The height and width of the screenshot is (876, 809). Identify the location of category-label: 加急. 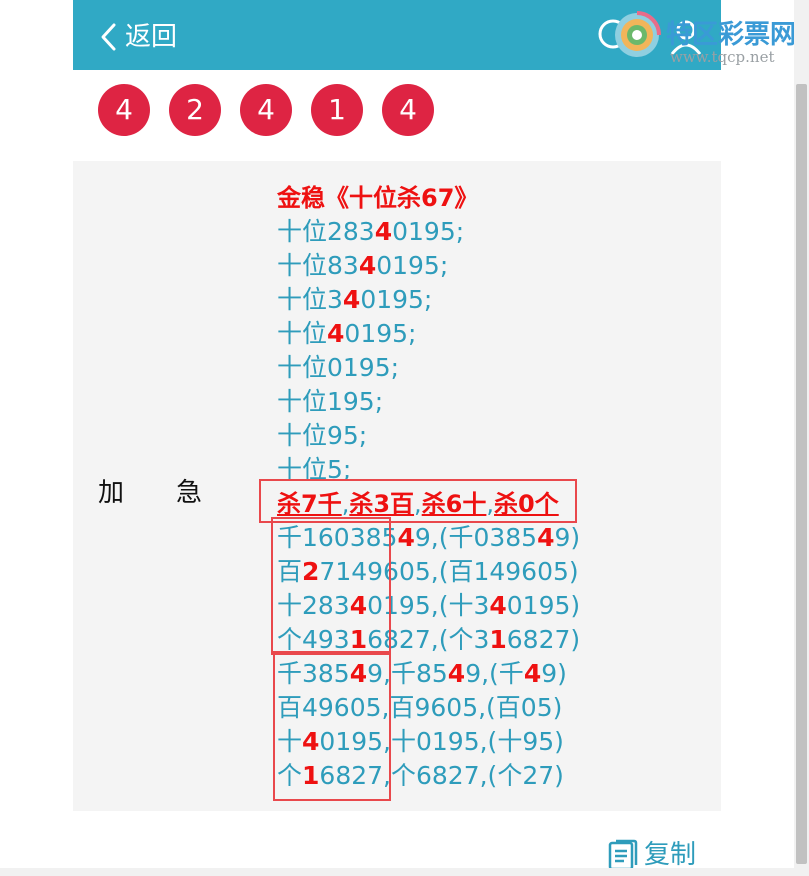
(150, 490).